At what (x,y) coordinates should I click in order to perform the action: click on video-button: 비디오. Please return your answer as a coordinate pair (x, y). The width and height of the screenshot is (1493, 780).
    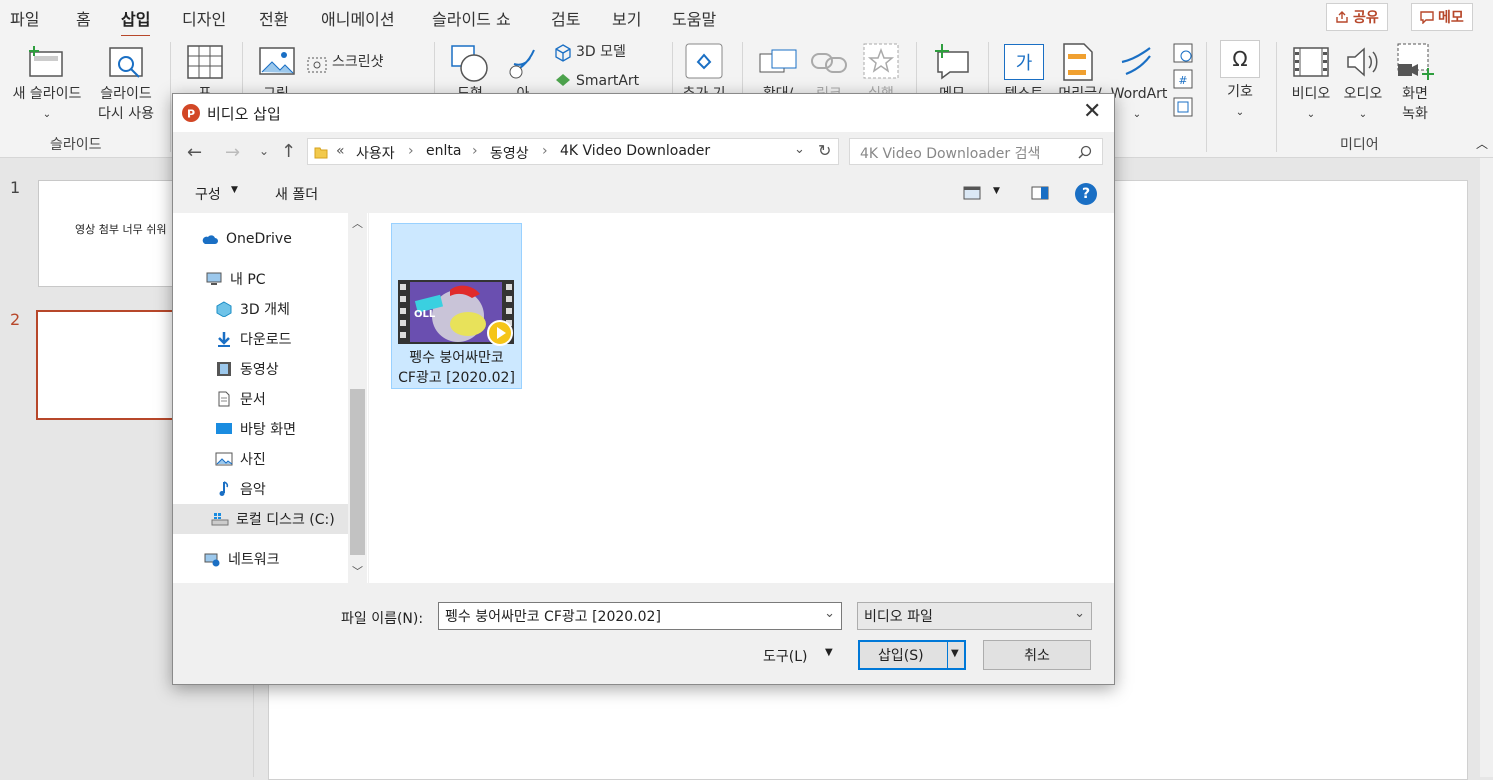
    Looking at the image, I should click on (1311, 94).